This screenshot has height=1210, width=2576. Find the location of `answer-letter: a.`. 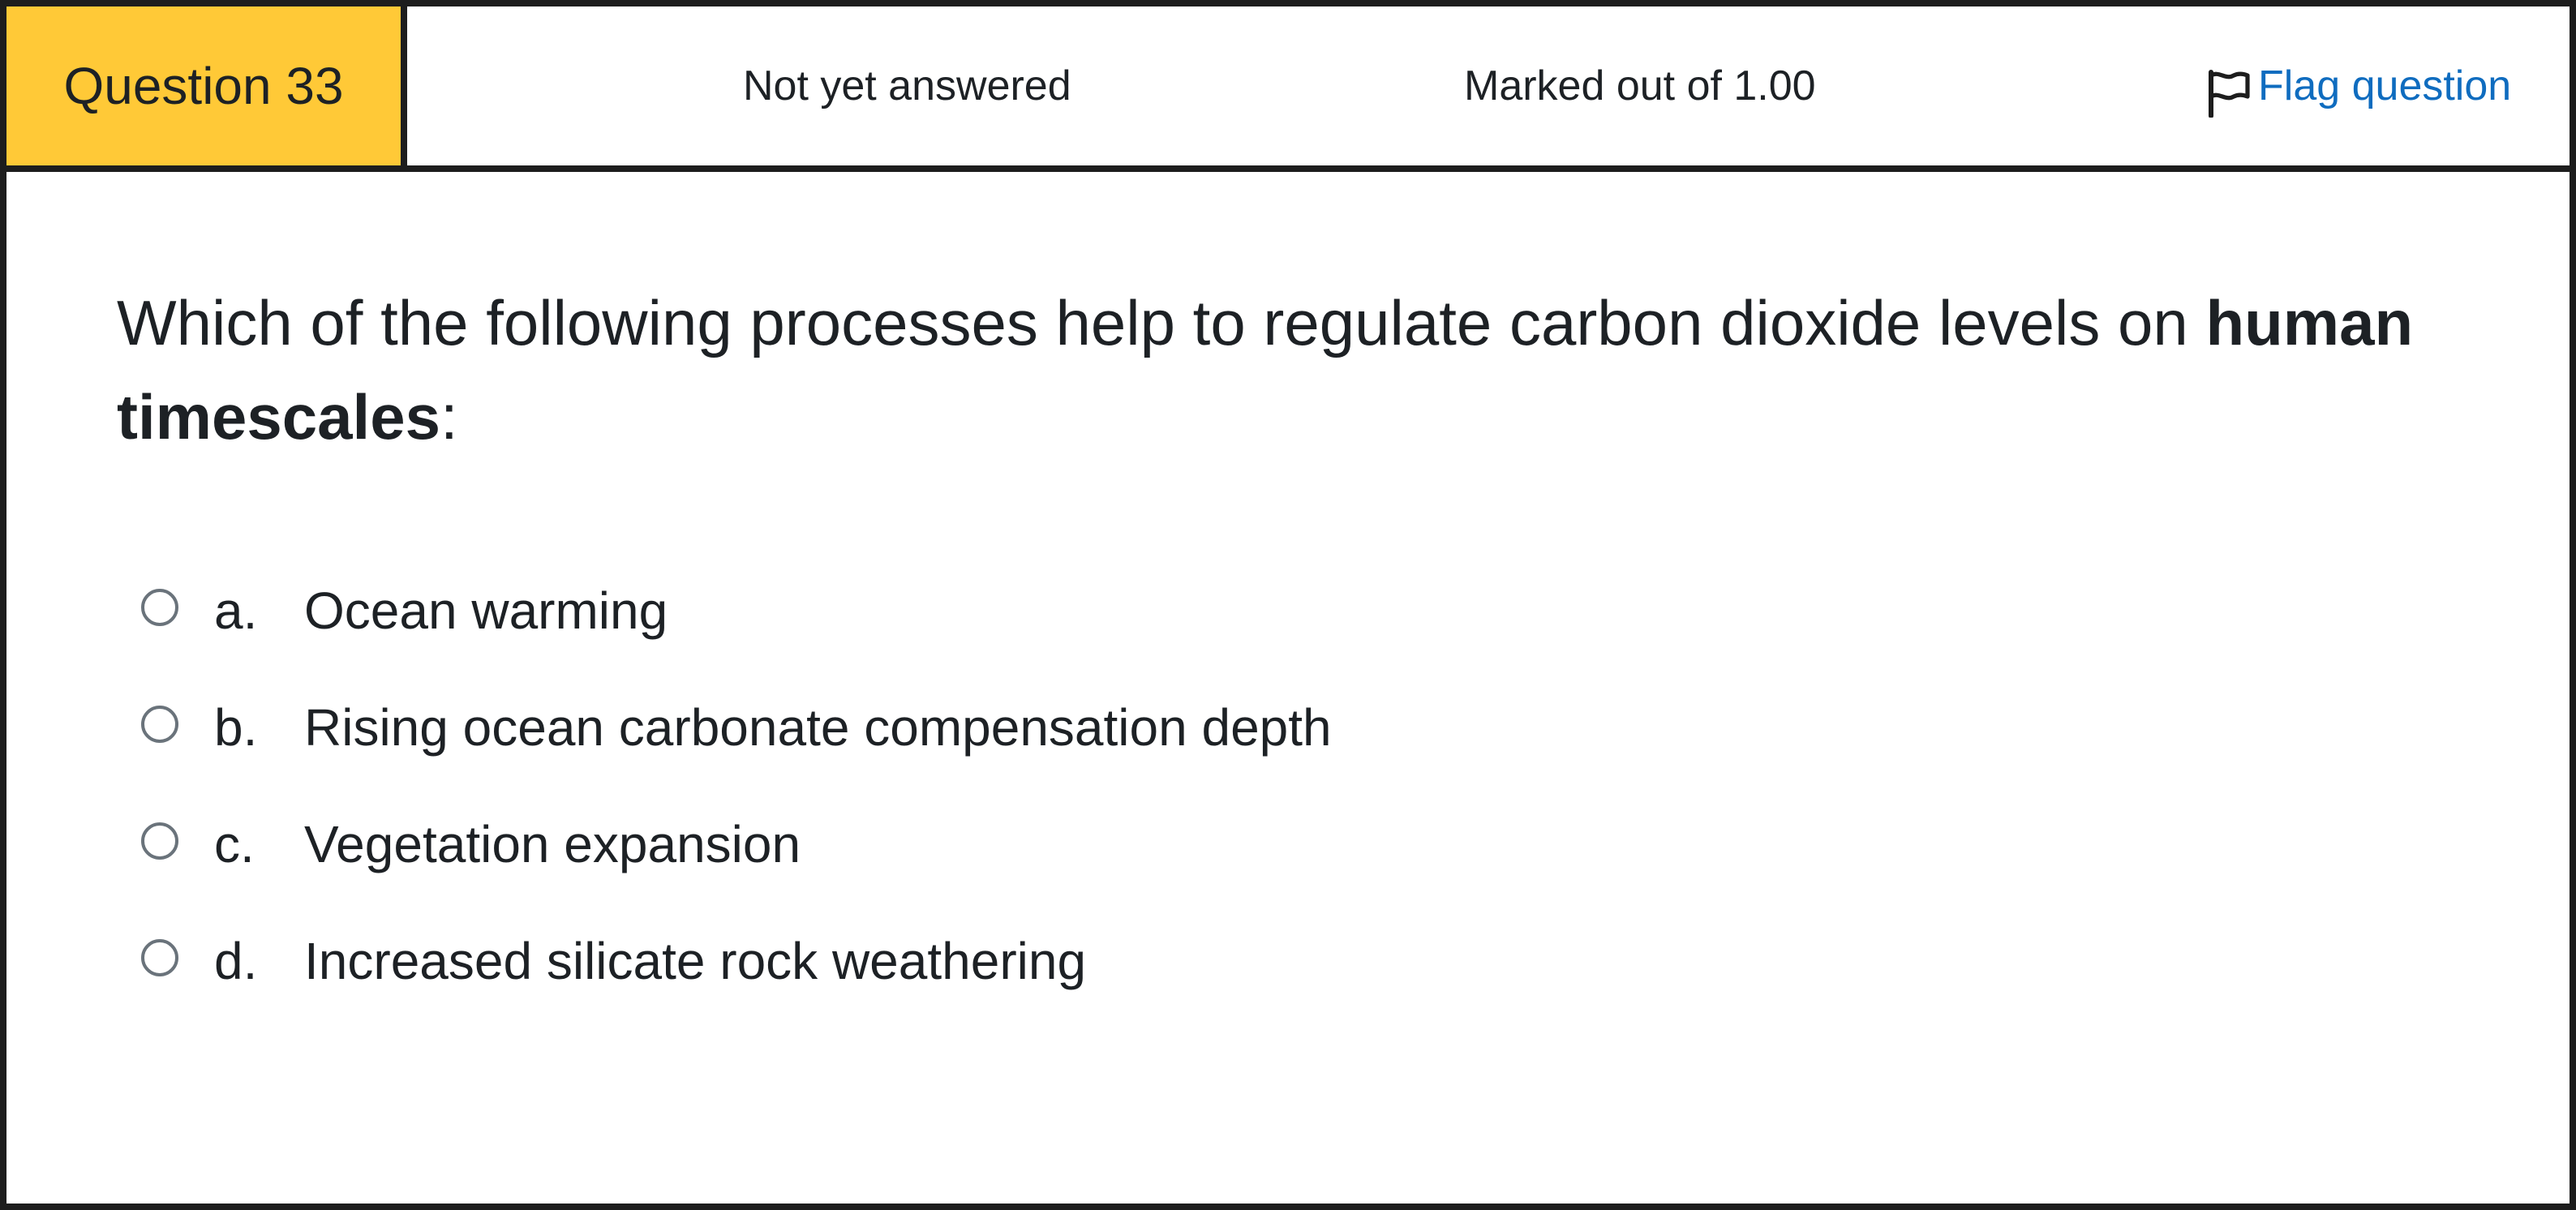

answer-letter: a. is located at coordinates (236, 611).